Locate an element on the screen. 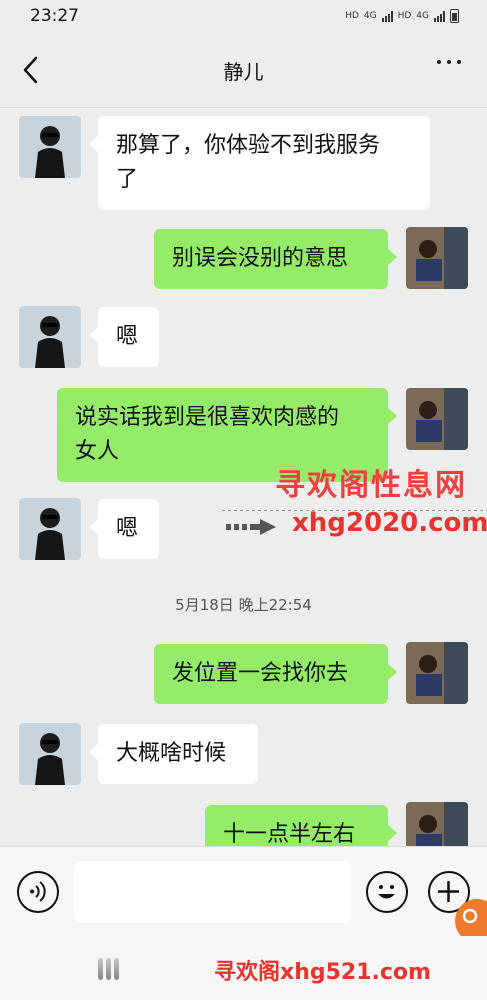 This screenshot has width=487, height=1000. message-bubble-sent: 十一点半左右 is located at coordinates (301, 825).